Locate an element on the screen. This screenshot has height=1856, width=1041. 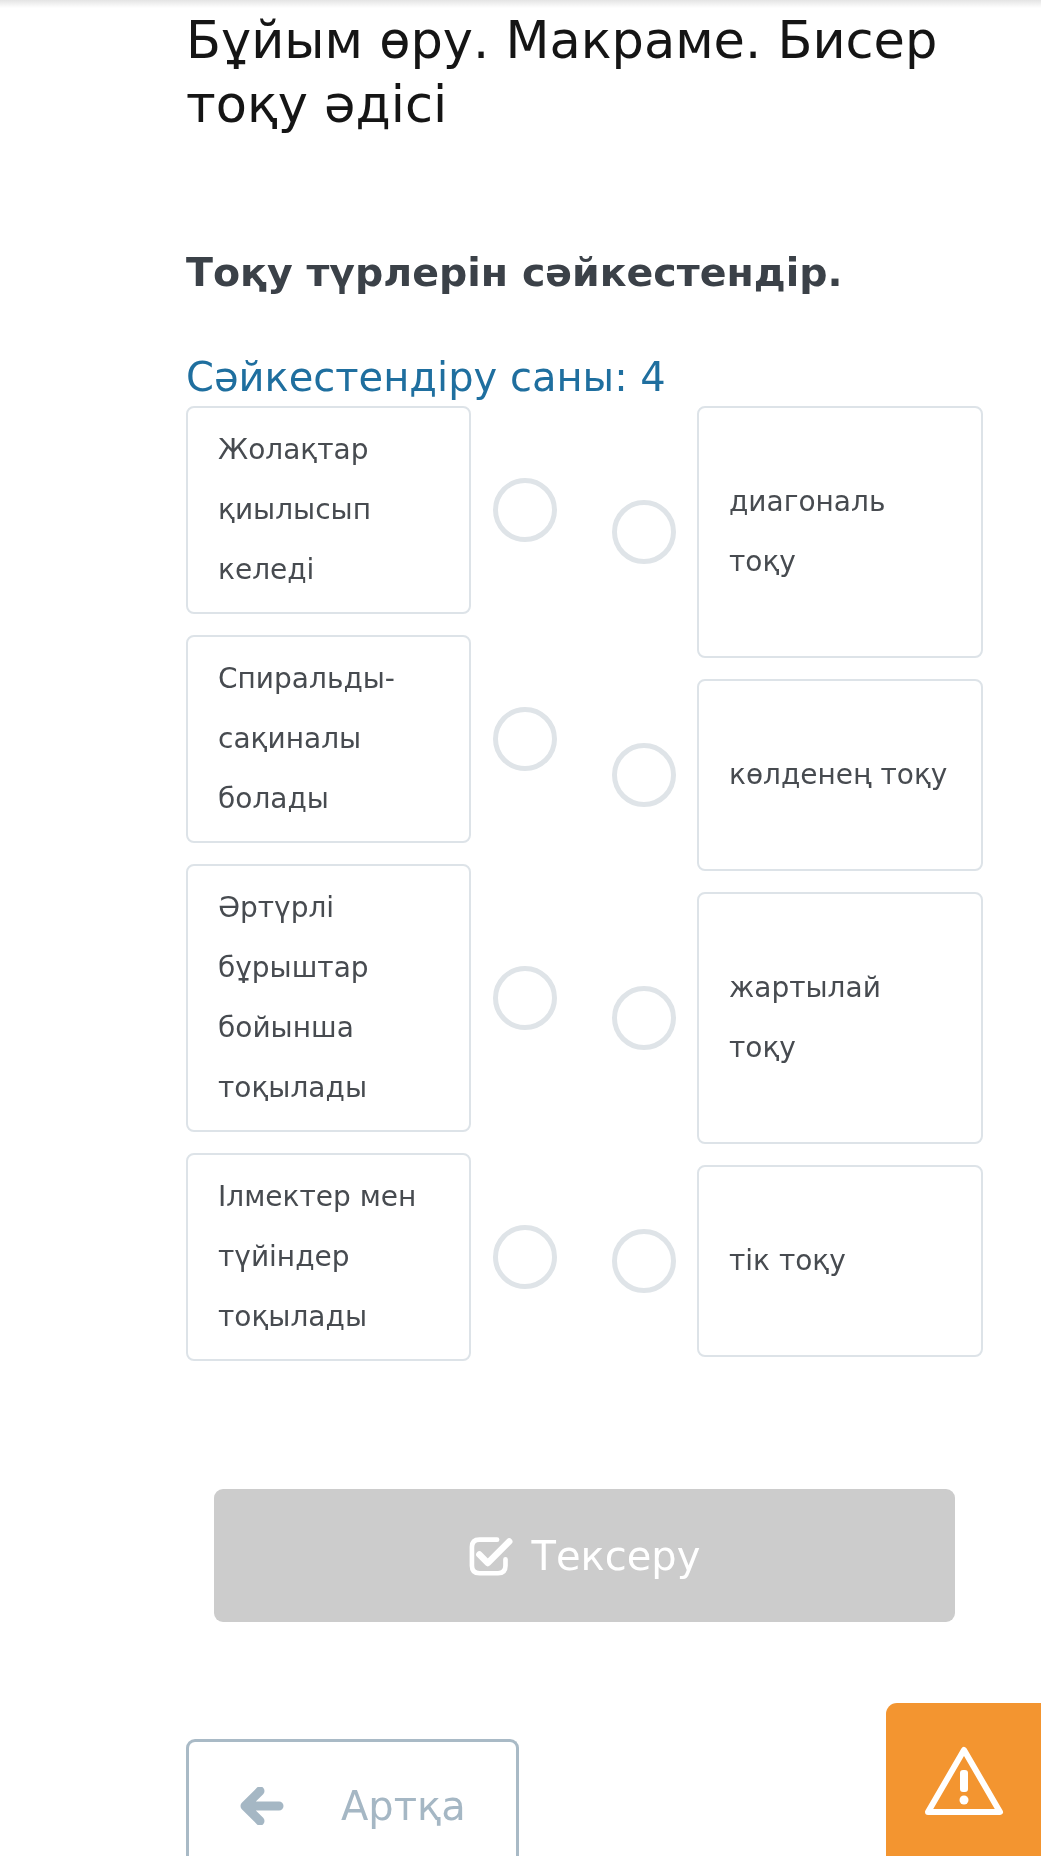
match-card: Спиральды-сақиналы болады is located at coordinates (328, 739).